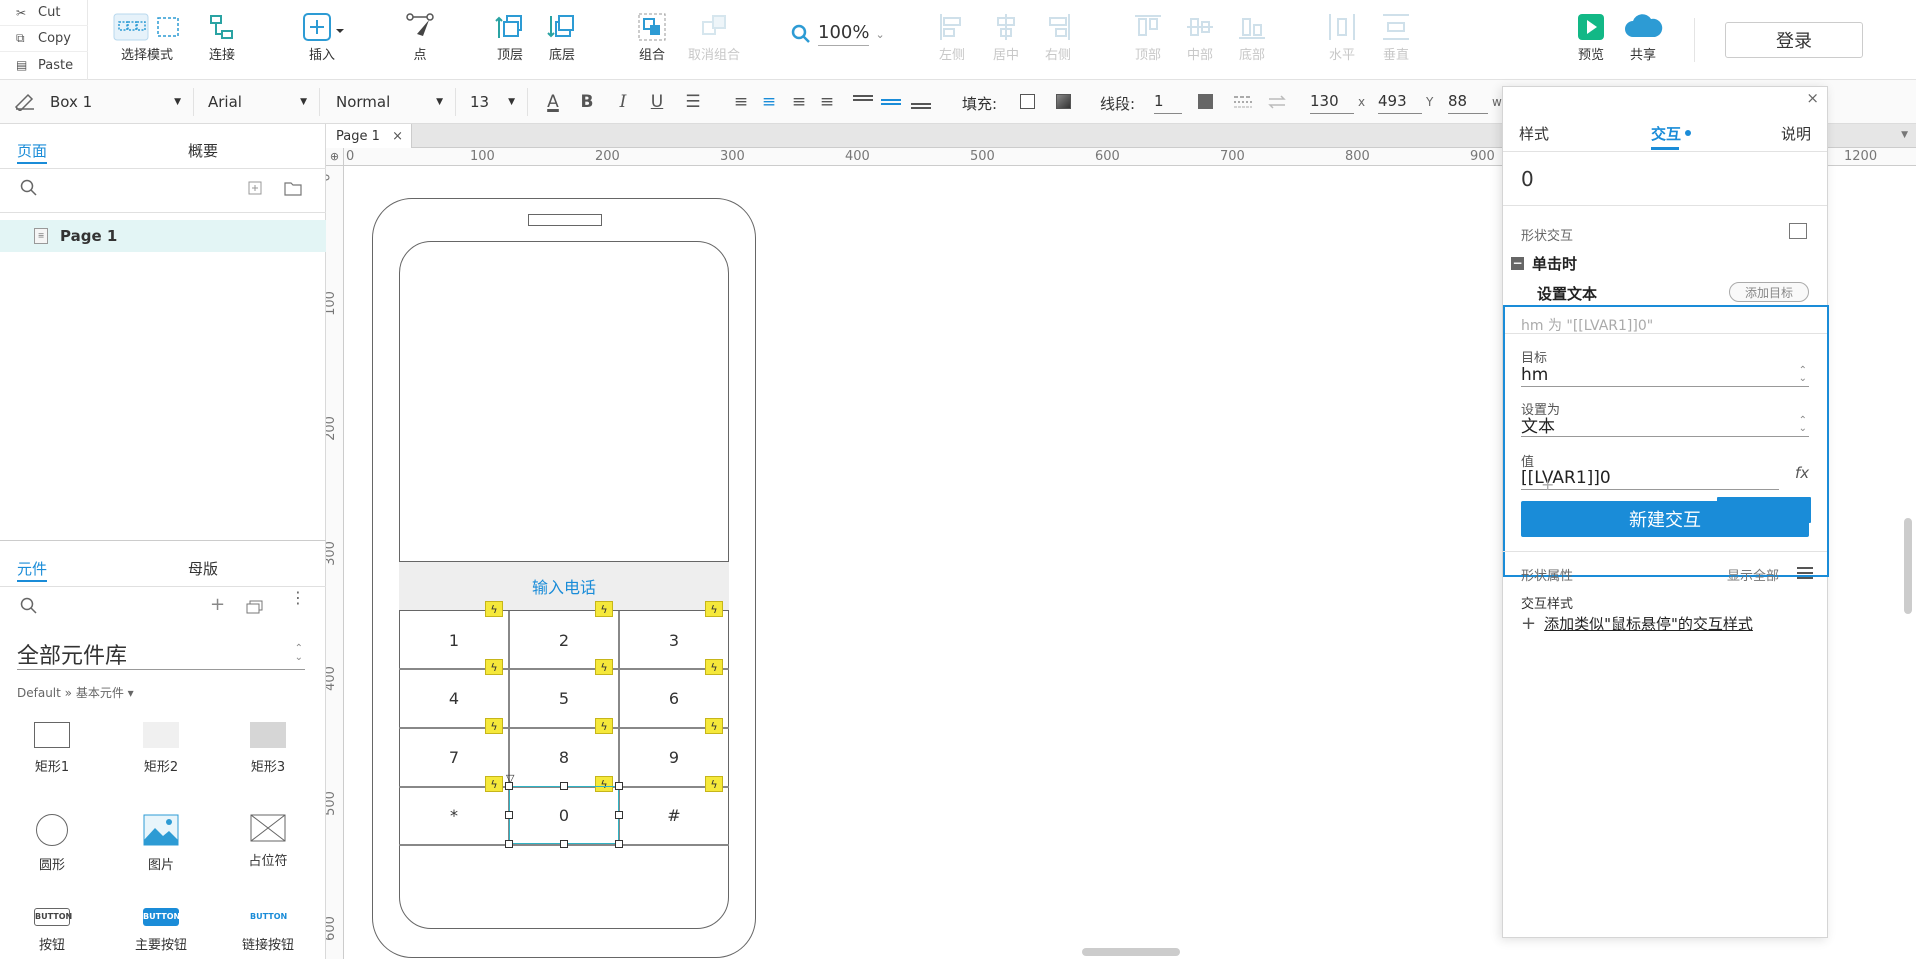 Image resolution: width=1916 pixels, height=959 pixels. Describe the element at coordinates (741, 102) in the screenshot. I see `text-align-left-button: ≡` at that location.